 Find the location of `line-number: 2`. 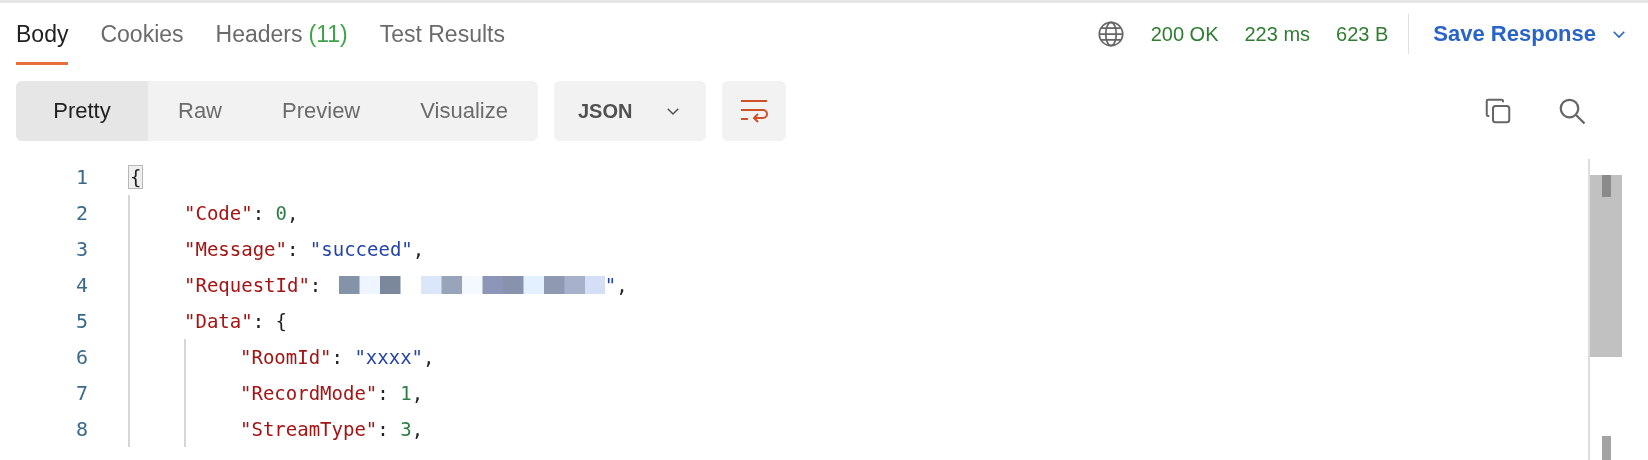

line-number: 2 is located at coordinates (81, 213).